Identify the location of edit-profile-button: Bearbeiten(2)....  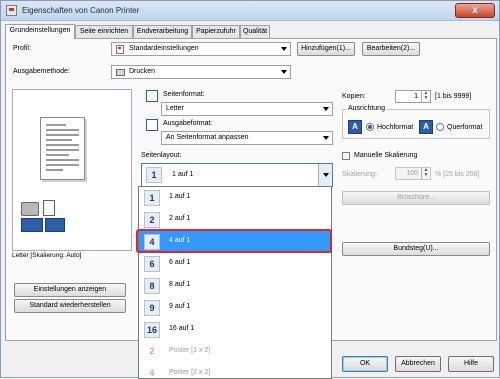
(391, 49).